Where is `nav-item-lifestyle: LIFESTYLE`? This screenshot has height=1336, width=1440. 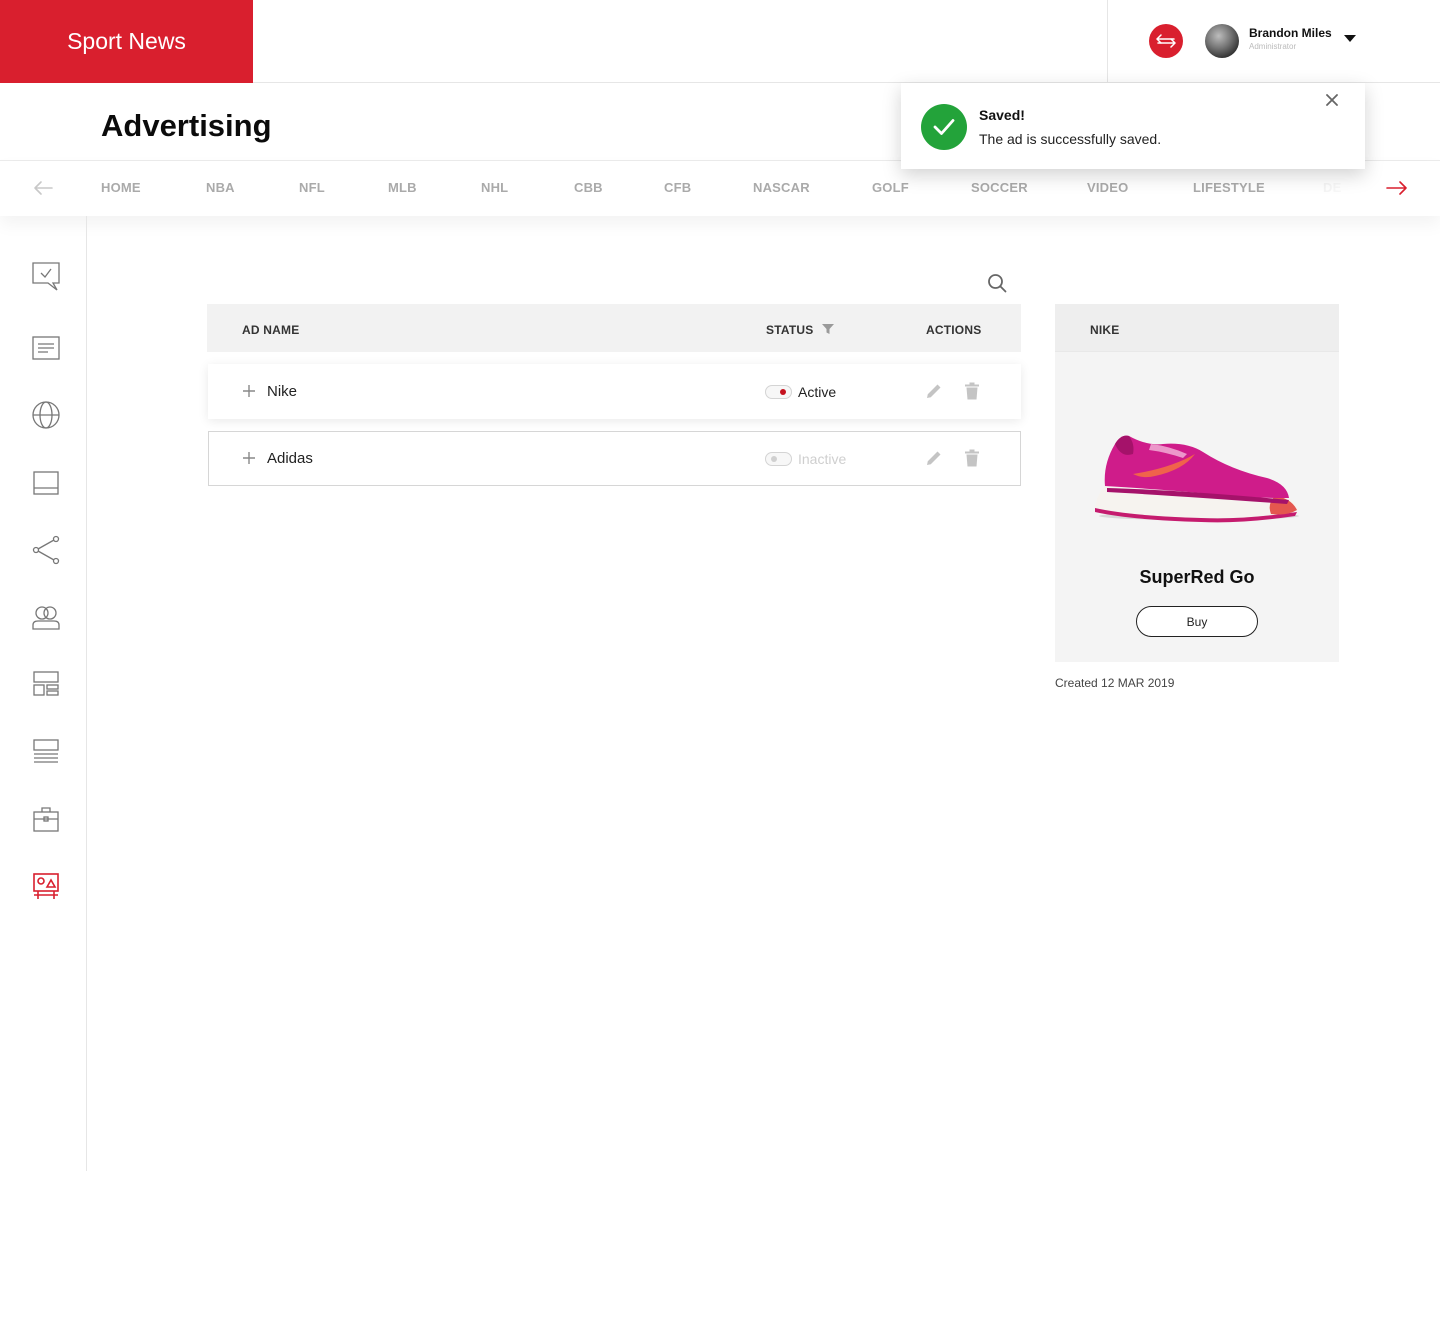 nav-item-lifestyle: LIFESTYLE is located at coordinates (1229, 187).